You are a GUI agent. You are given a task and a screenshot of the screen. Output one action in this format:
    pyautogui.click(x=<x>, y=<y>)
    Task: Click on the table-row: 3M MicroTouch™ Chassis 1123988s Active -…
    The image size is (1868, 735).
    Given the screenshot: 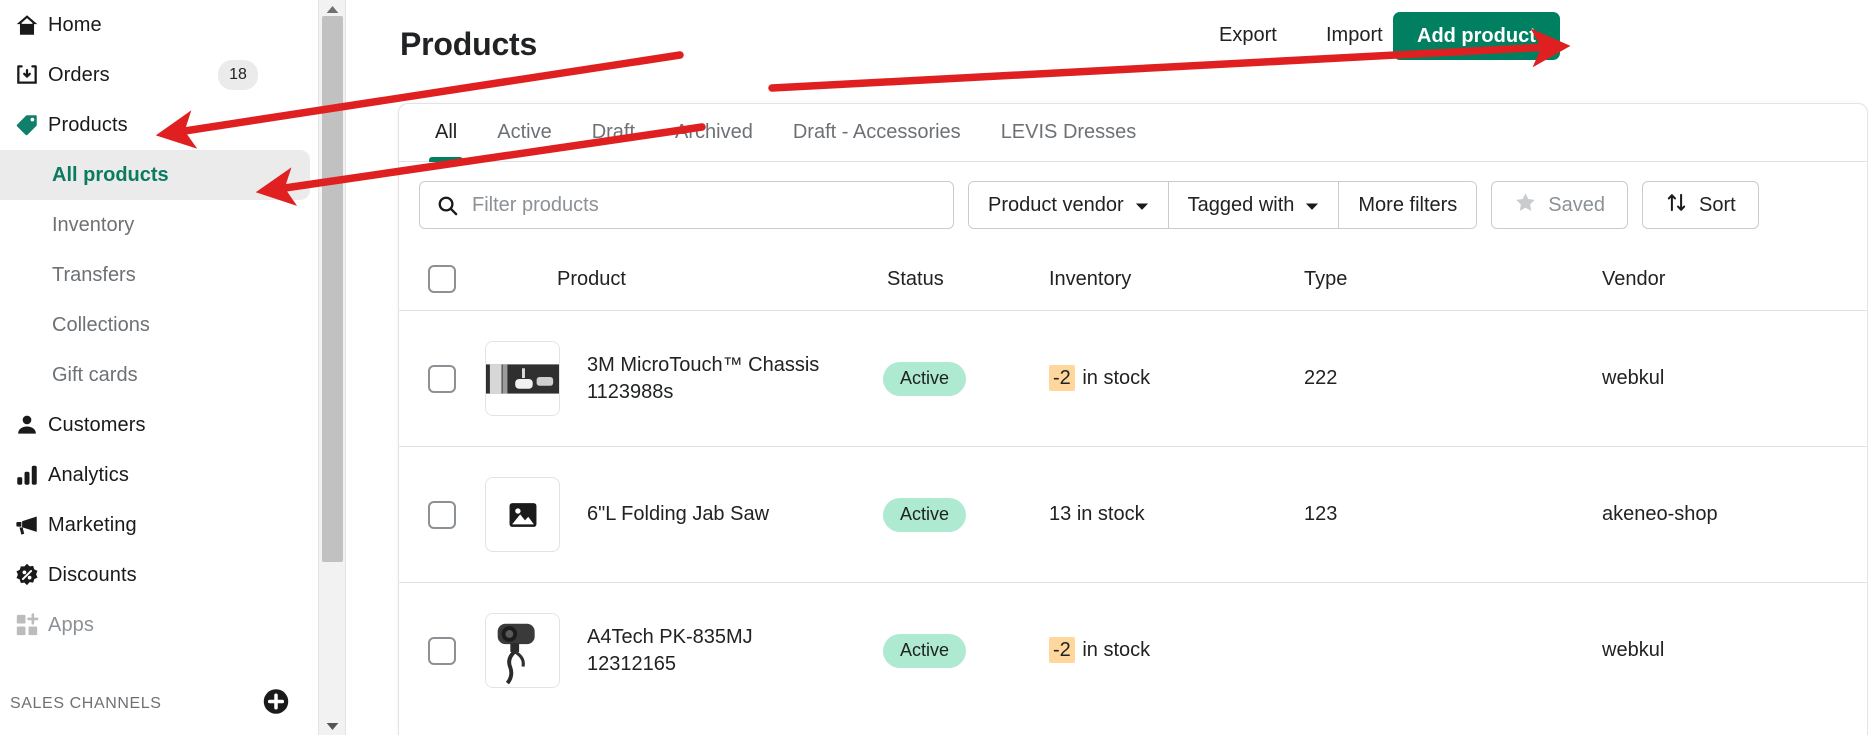 What is the action you would take?
    pyautogui.click(x=1133, y=378)
    